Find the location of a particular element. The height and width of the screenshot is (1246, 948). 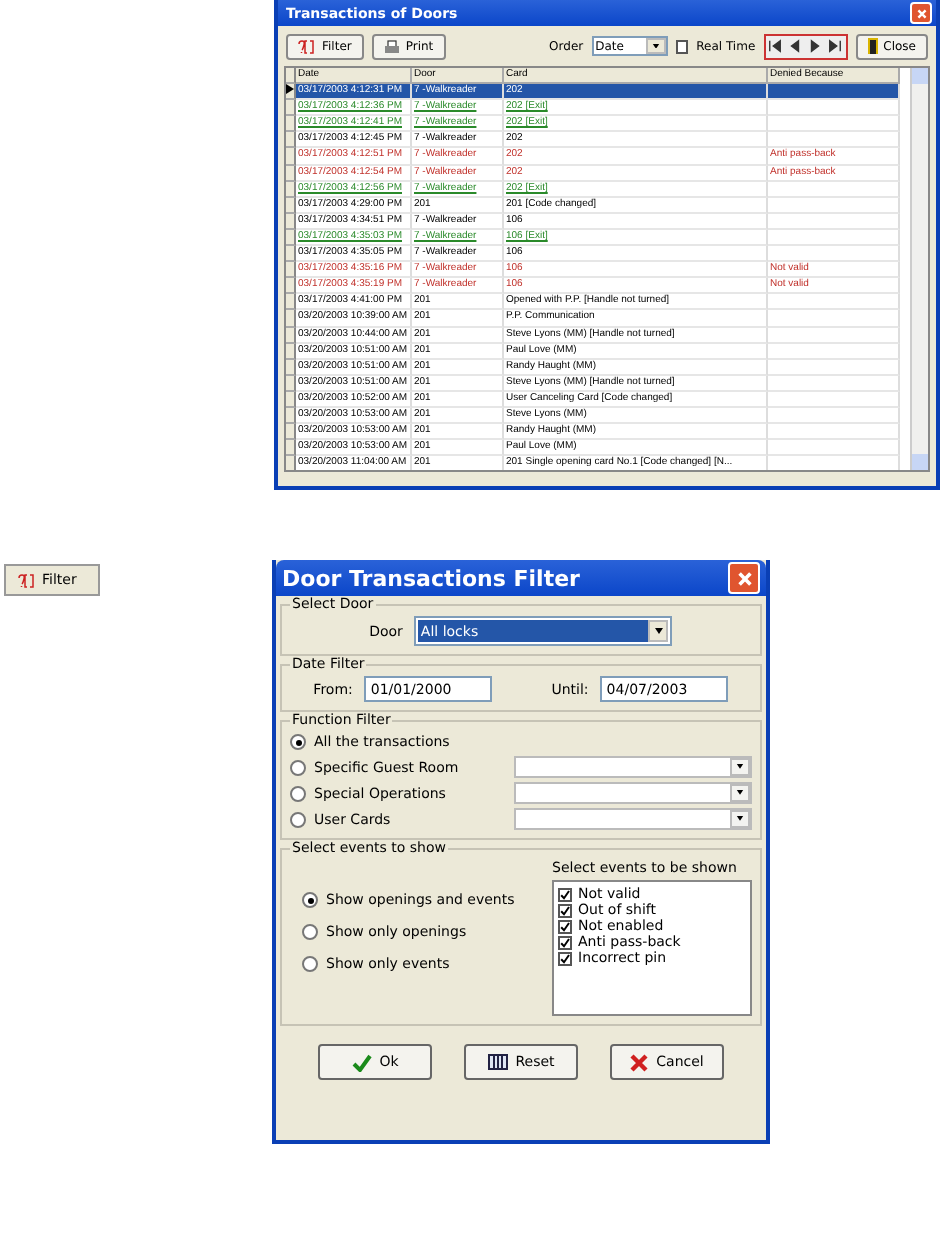

dialog-title: Door Transactions Filter is located at coordinates (431, 578).